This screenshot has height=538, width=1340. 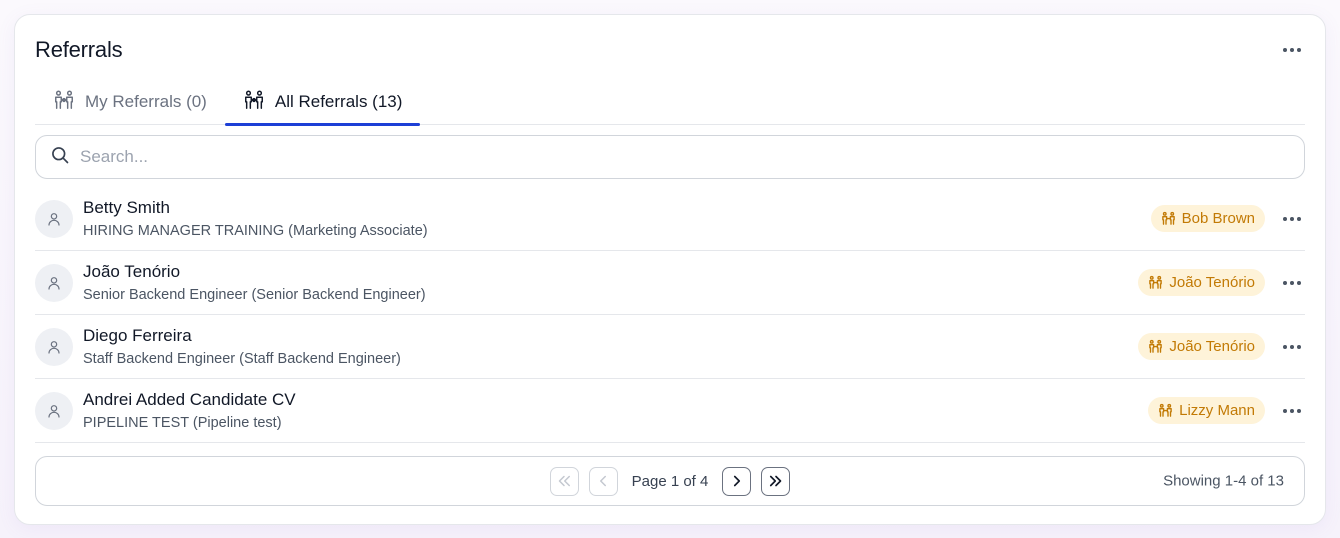 I want to click on tab-bar: My Referrals (0) All Referrals (13), so click(x=670, y=102).